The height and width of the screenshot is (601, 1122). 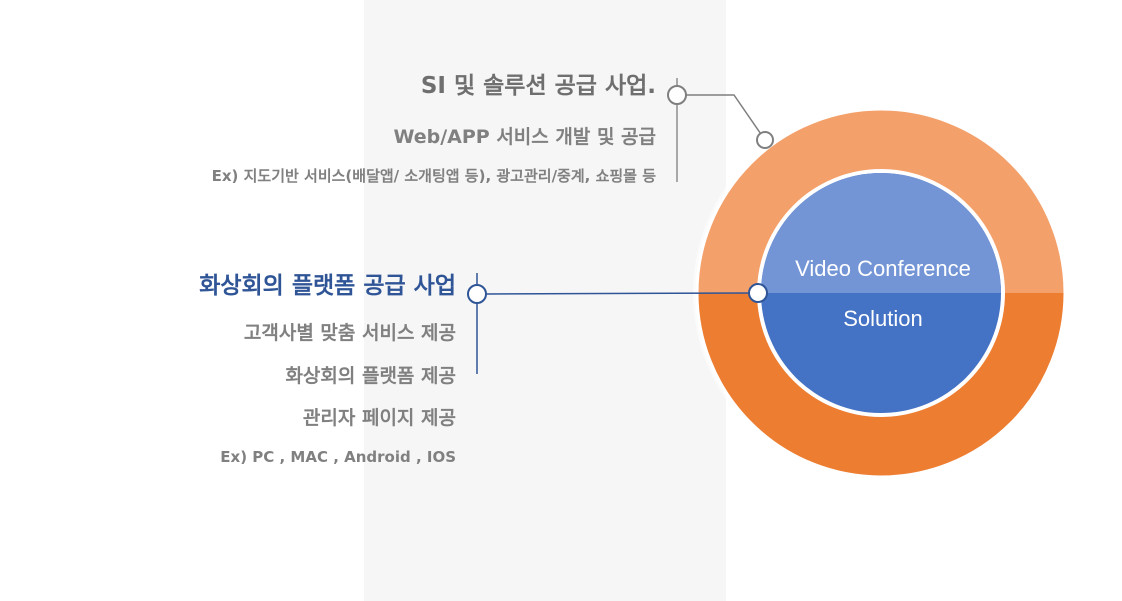 What do you see at coordinates (349, 333) in the screenshot?
I see `vc-item: 고객사별 맞춤 서비스 제공` at bounding box center [349, 333].